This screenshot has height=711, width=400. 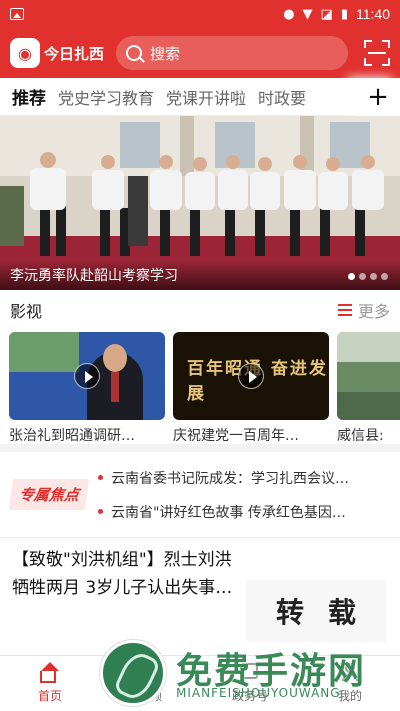 I want to click on banner-caption: 李沅勇率队赴韶山考察学习, so click(x=200, y=275).